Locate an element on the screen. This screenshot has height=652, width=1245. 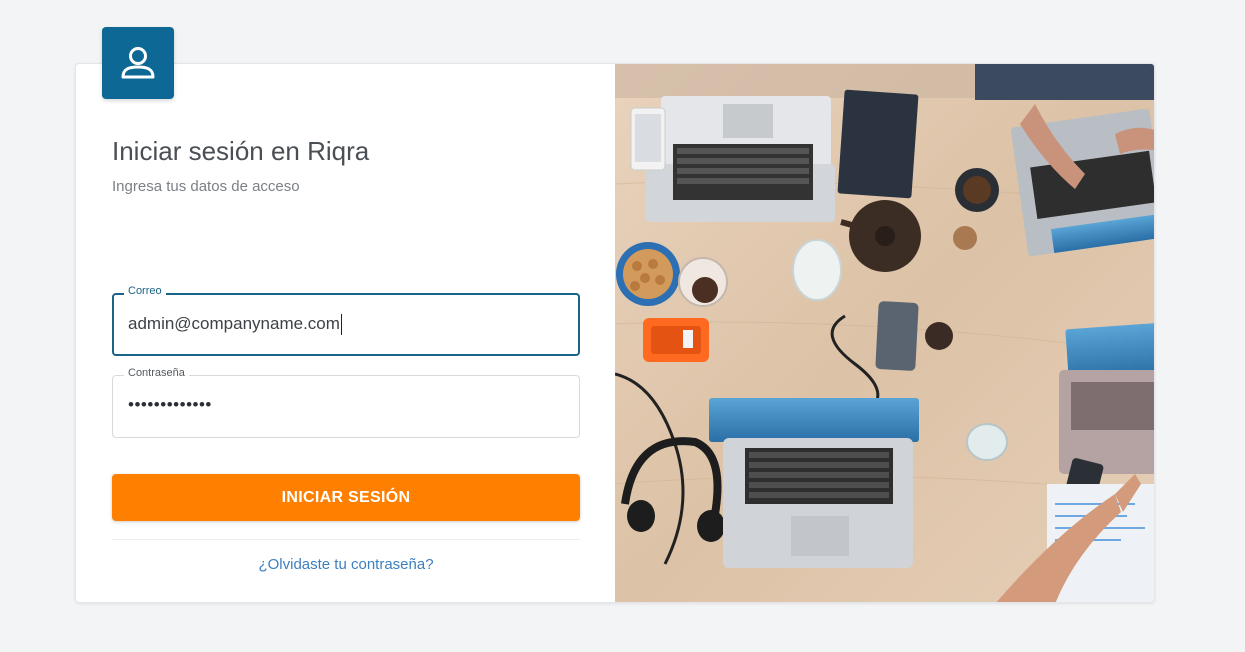
login-button: INICIAR SESIÓN is located at coordinates (346, 497).